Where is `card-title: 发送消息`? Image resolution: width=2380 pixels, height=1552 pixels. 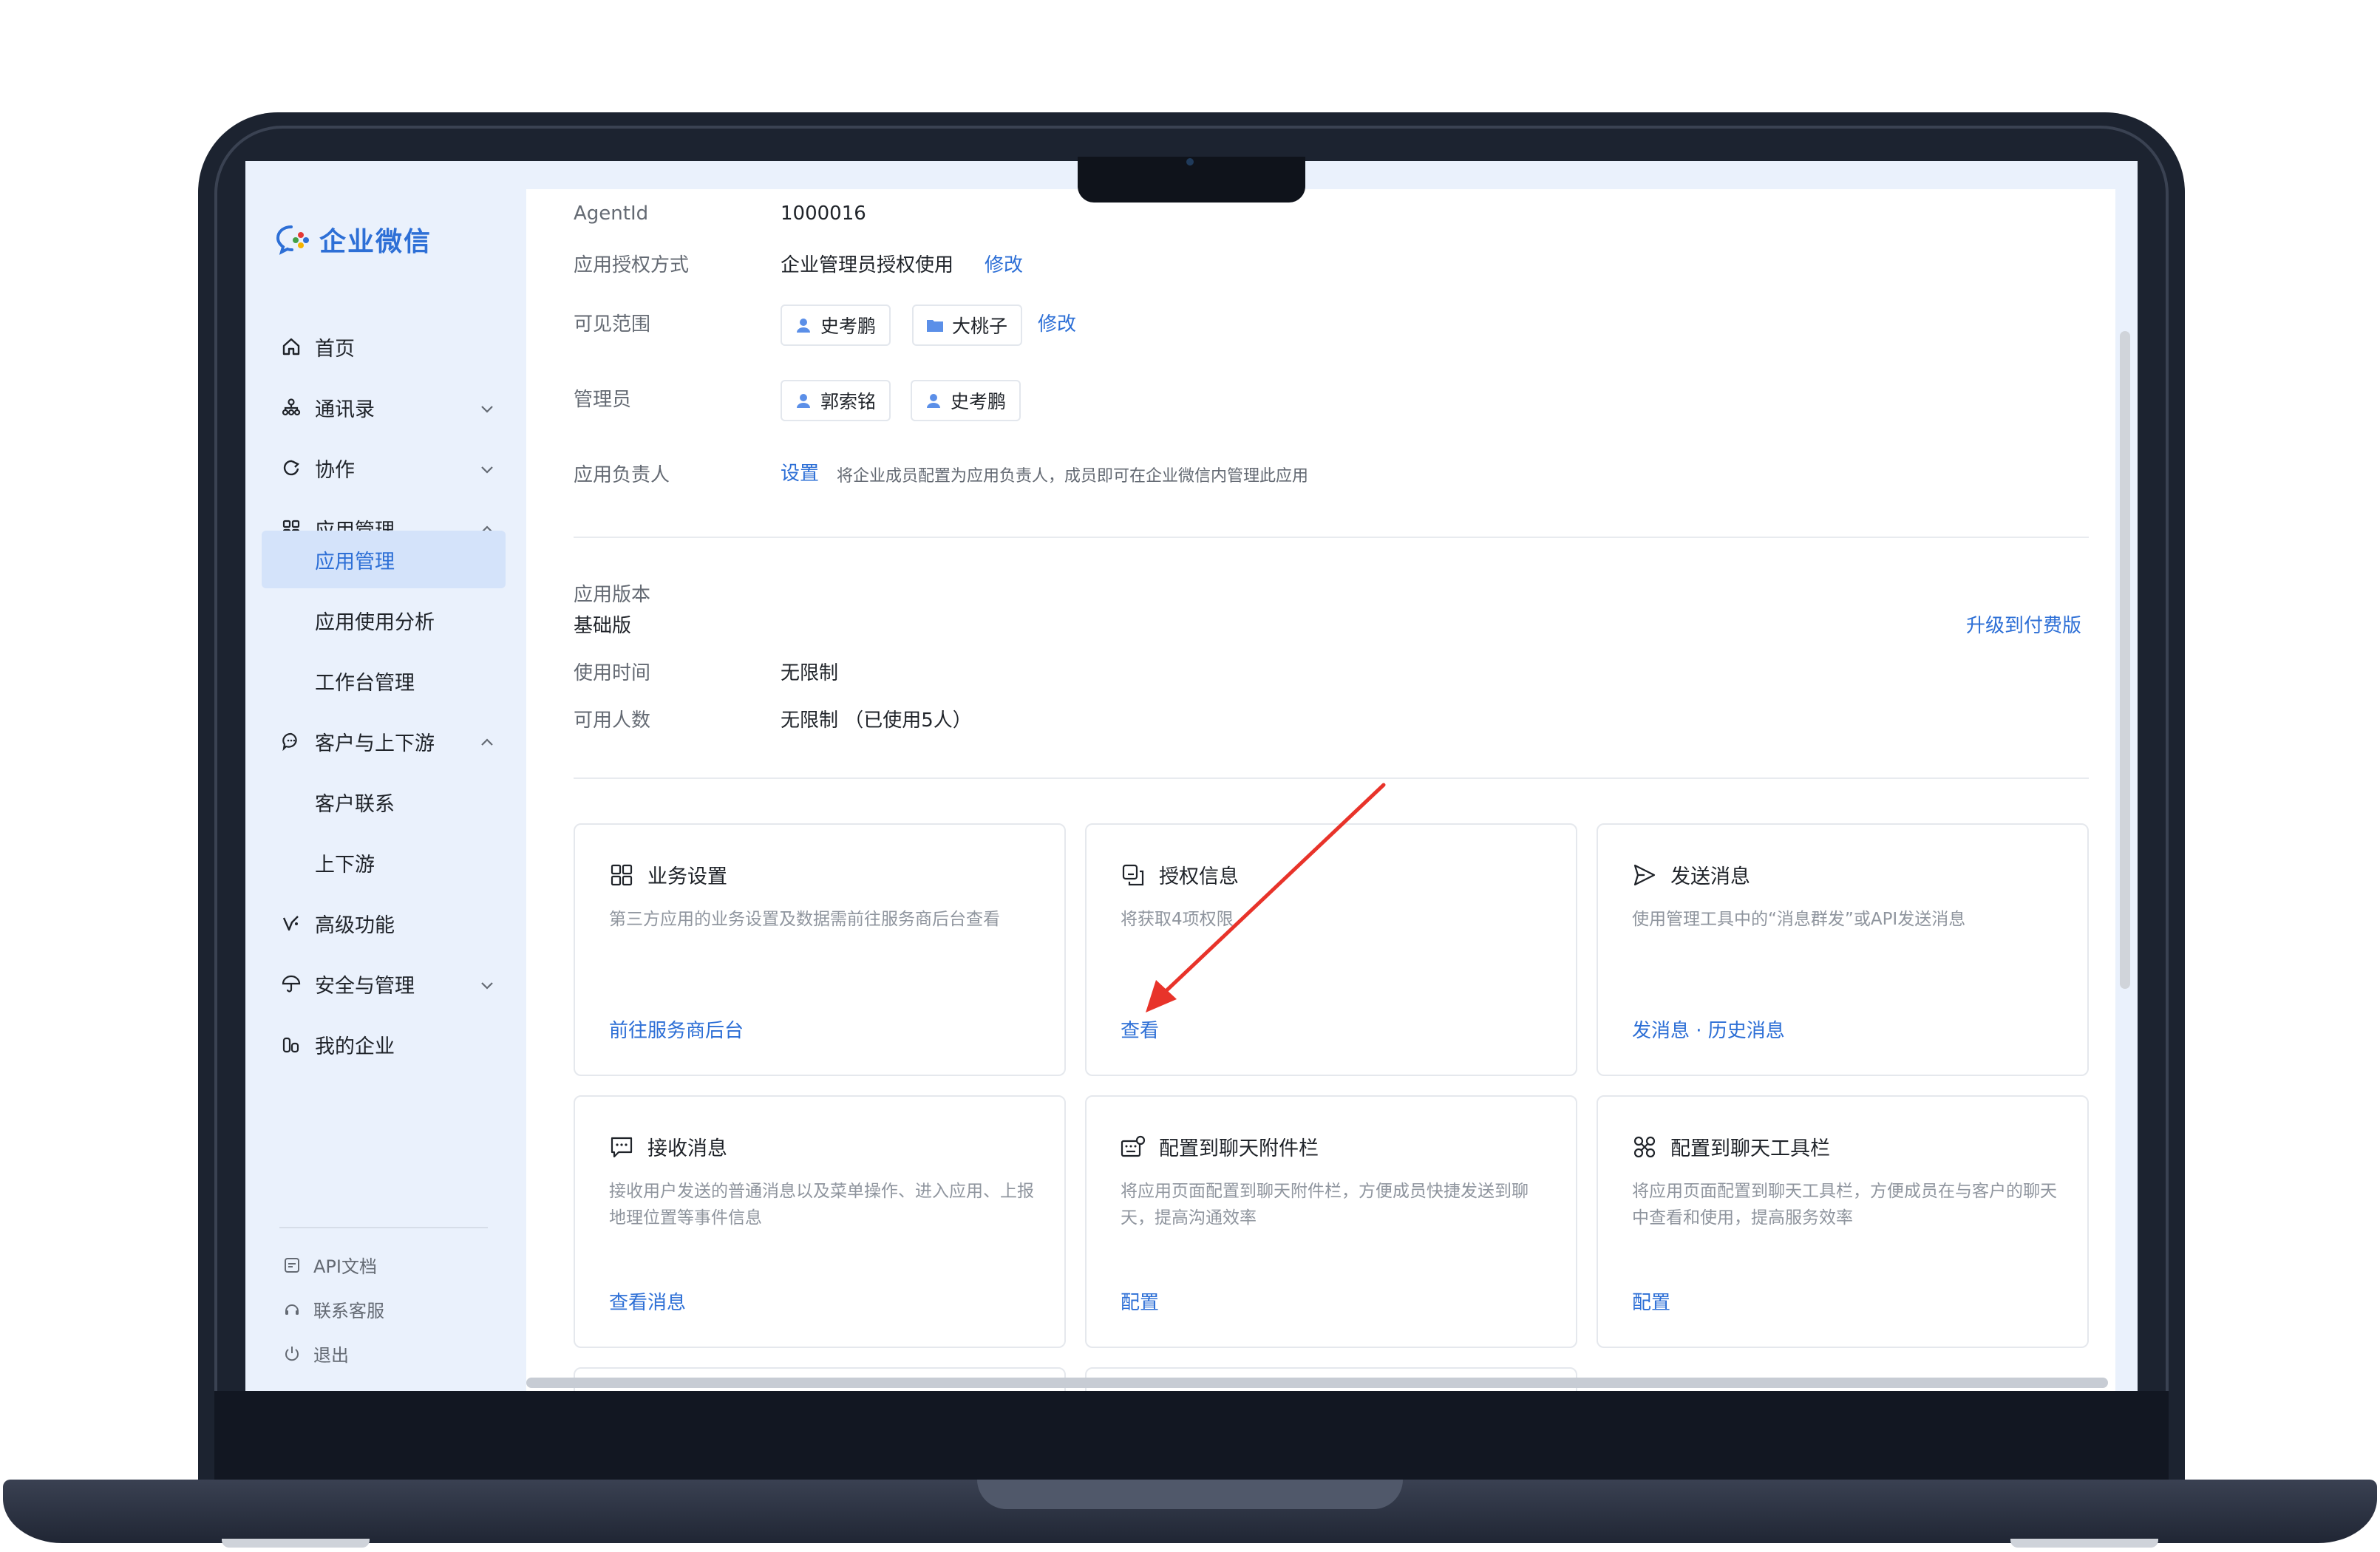 card-title: 发送消息 is located at coordinates (1710, 876).